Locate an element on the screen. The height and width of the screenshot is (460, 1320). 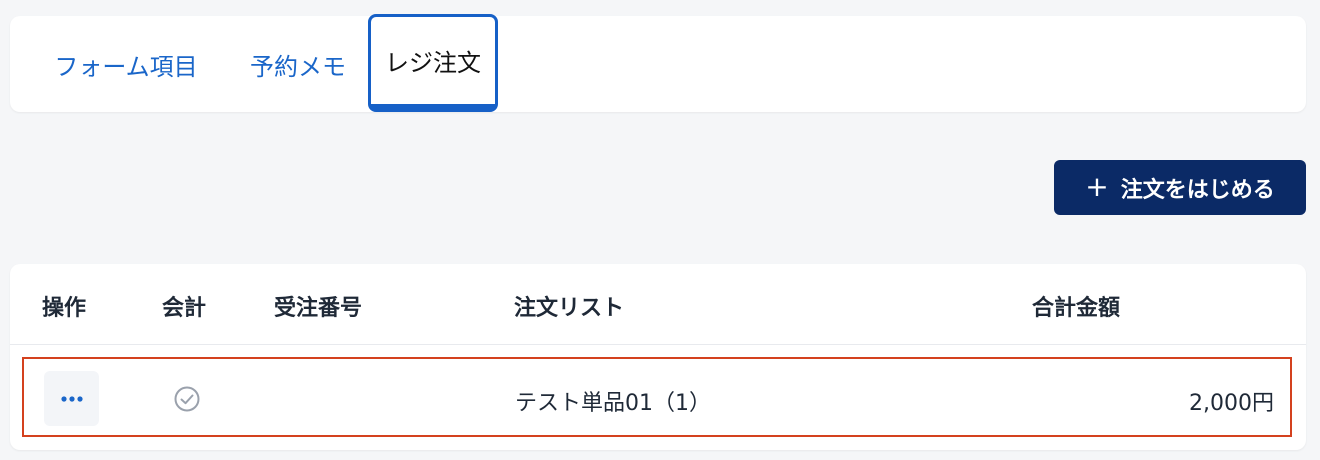
start-order-button: + 注文をはじめる is located at coordinates (1180, 187).